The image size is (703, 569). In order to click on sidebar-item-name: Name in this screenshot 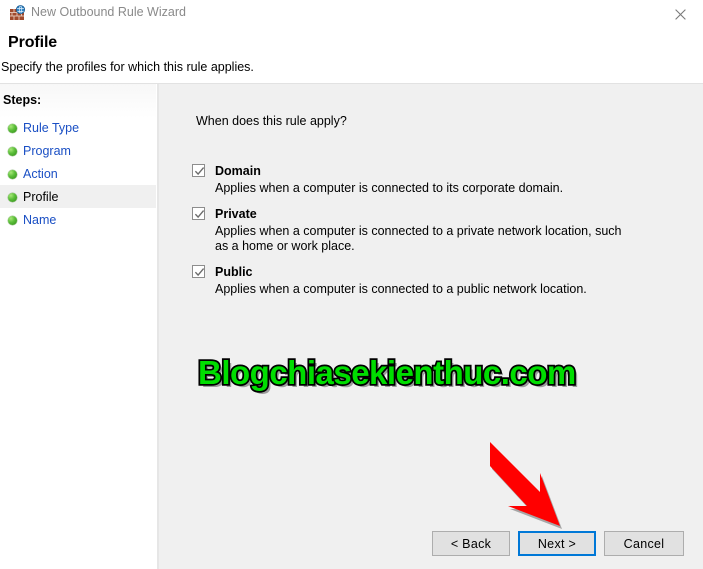, I will do `click(78, 219)`.